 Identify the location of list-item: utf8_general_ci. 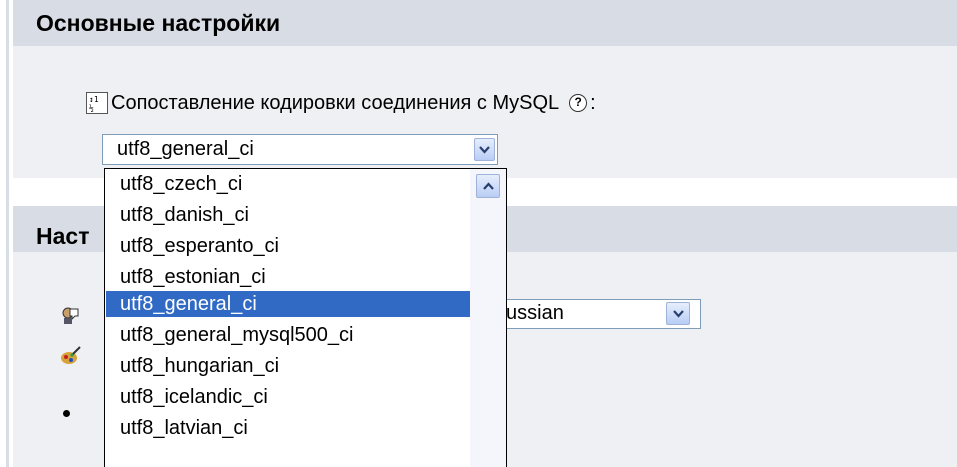
(288, 304).